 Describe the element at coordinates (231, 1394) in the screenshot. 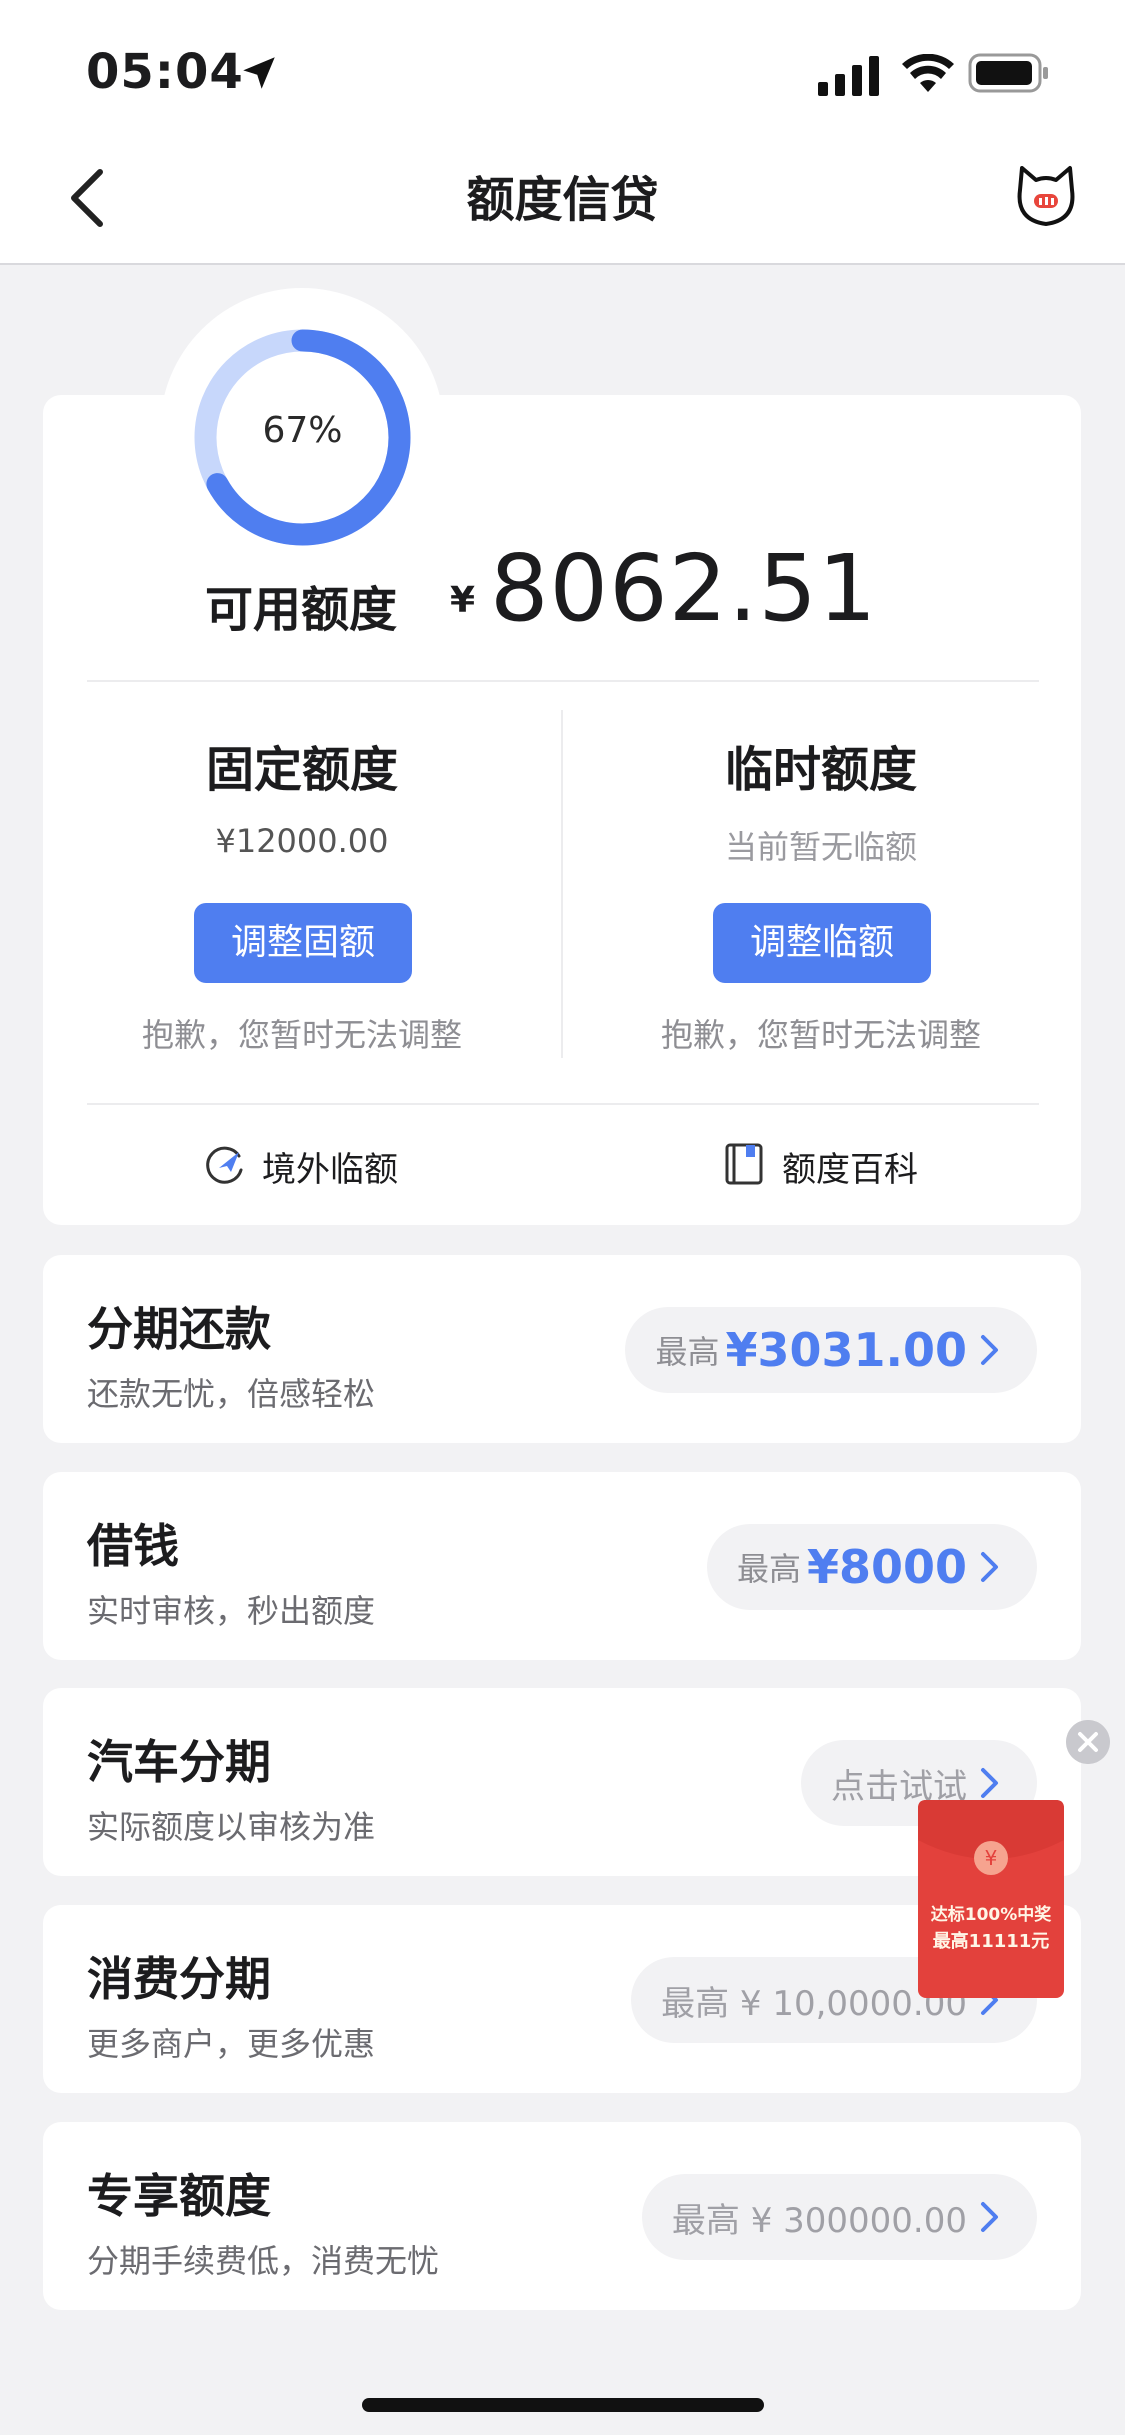

I see `list-item-subtitle: 还款无忧，倍感轻松` at that location.